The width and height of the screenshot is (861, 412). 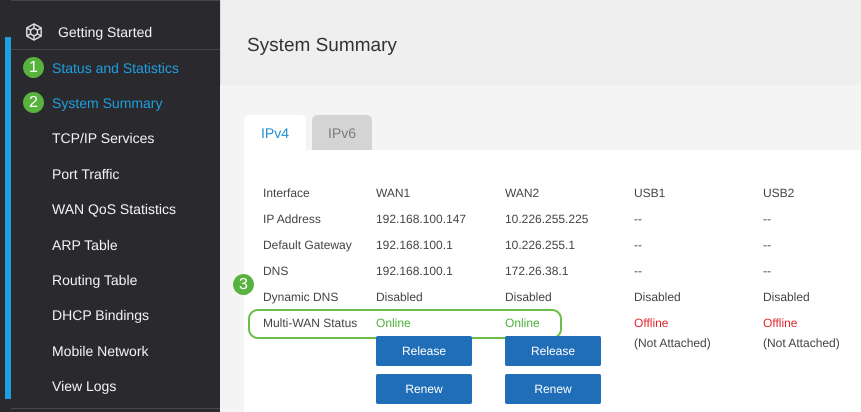 I want to click on table-cell-text: 192.168.100.147, so click(x=422, y=219).